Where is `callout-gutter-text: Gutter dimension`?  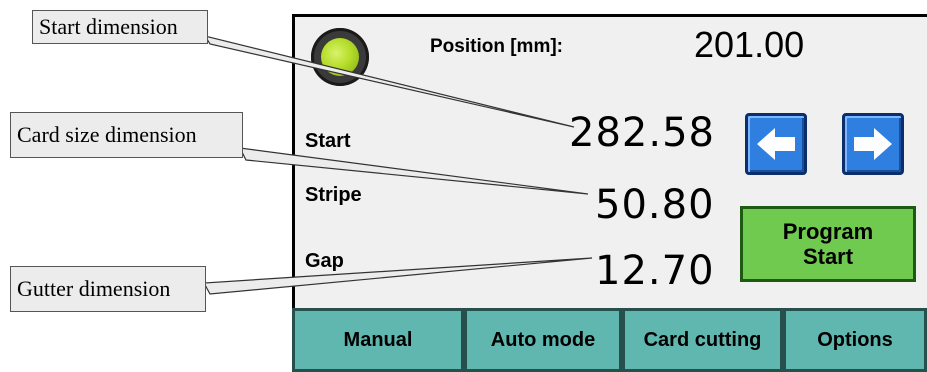 callout-gutter-text: Gutter dimension is located at coordinates (94, 288).